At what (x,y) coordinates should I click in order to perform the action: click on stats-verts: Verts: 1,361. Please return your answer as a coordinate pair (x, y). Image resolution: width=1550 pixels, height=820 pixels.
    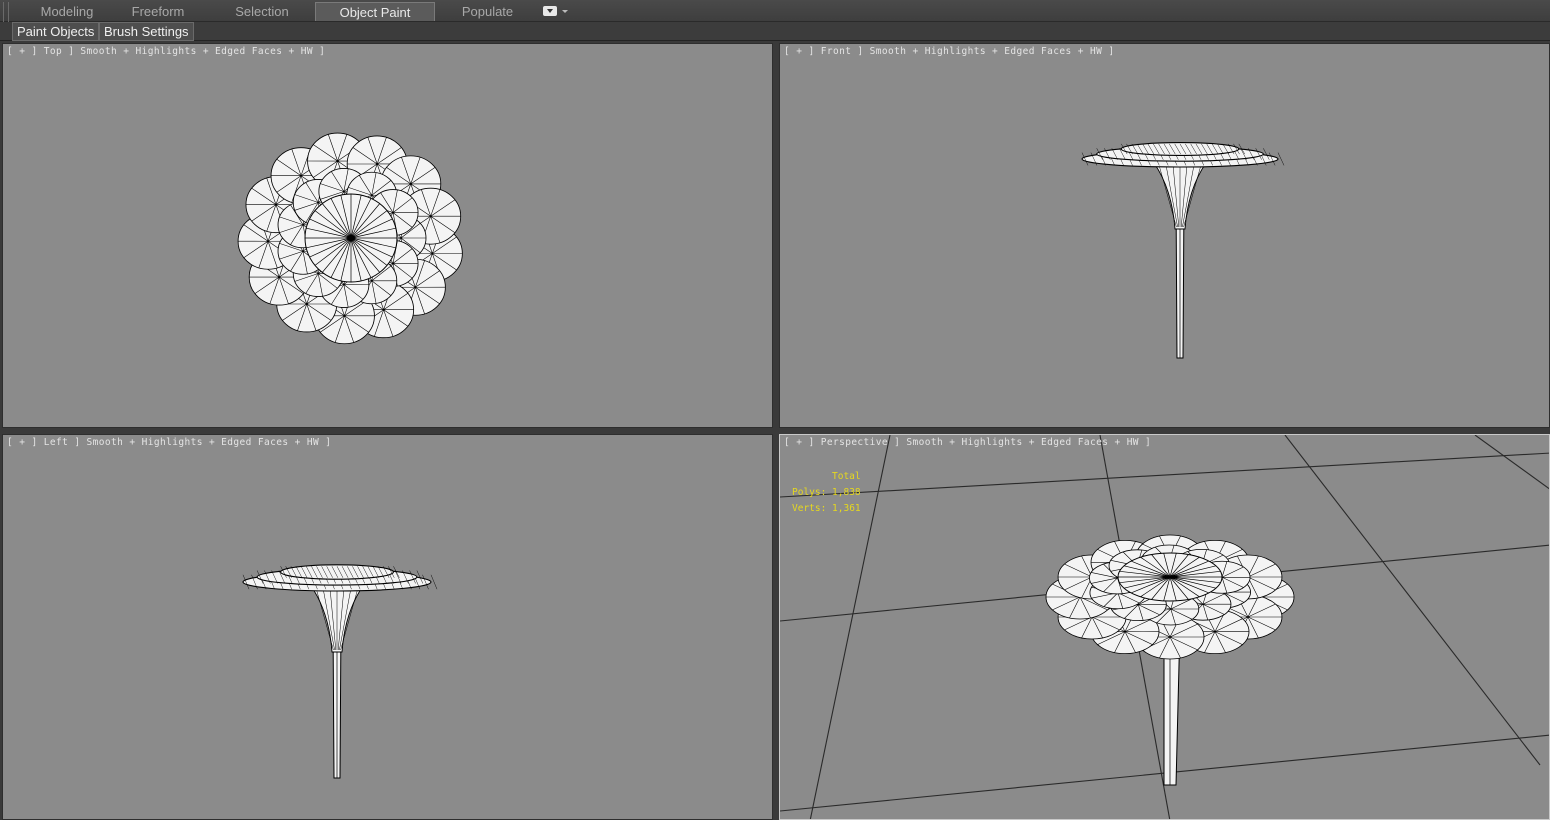
    Looking at the image, I should click on (826, 508).